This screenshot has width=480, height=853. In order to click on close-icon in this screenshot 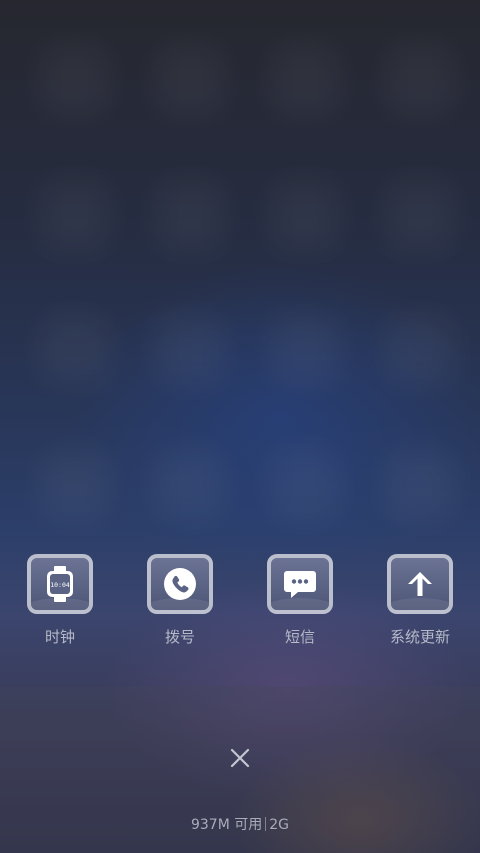, I will do `click(240, 758)`.